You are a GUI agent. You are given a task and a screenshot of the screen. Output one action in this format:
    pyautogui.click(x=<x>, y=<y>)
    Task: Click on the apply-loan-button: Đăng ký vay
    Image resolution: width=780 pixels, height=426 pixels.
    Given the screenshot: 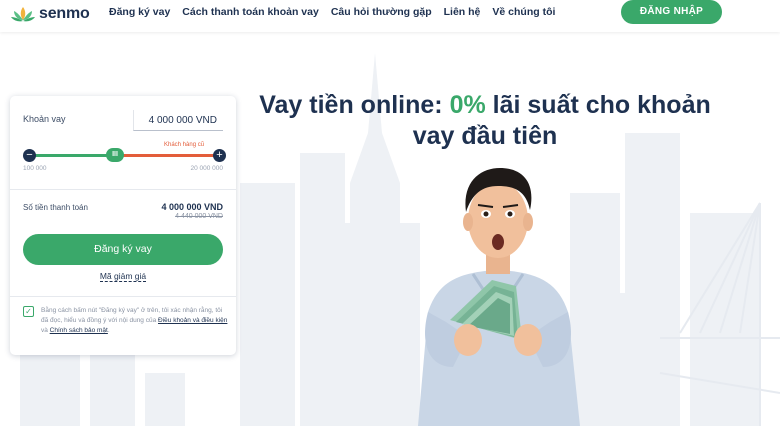 What is the action you would take?
    pyautogui.click(x=123, y=249)
    